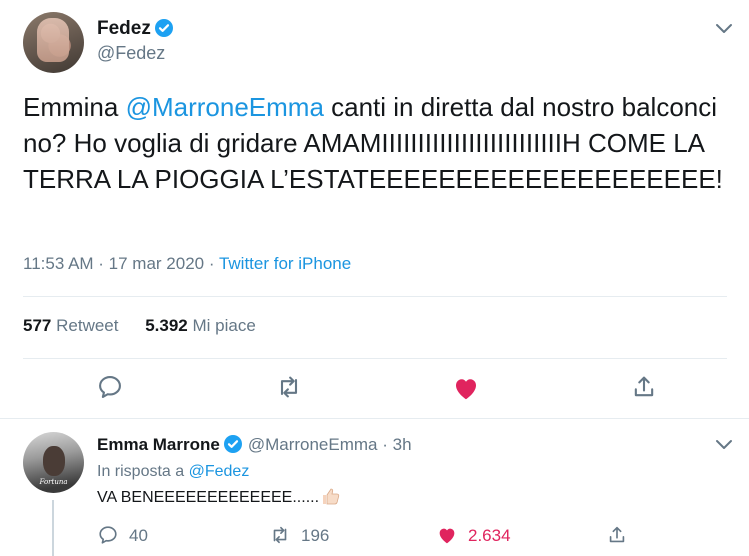  What do you see at coordinates (158, 444) in the screenshot?
I see `reply-author-name: Emma Marrone` at bounding box center [158, 444].